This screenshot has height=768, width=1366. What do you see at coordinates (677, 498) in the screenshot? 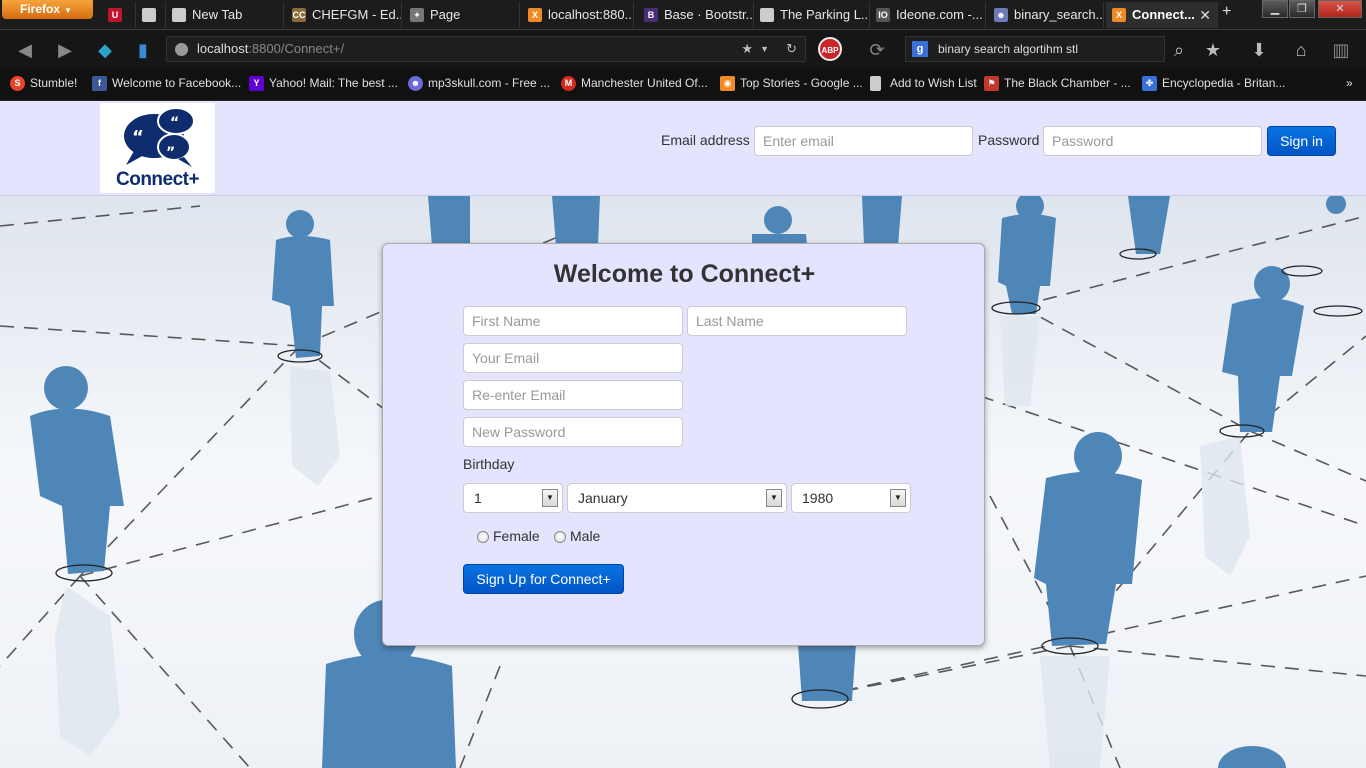
I see `birthday-month-select: January ▼` at bounding box center [677, 498].